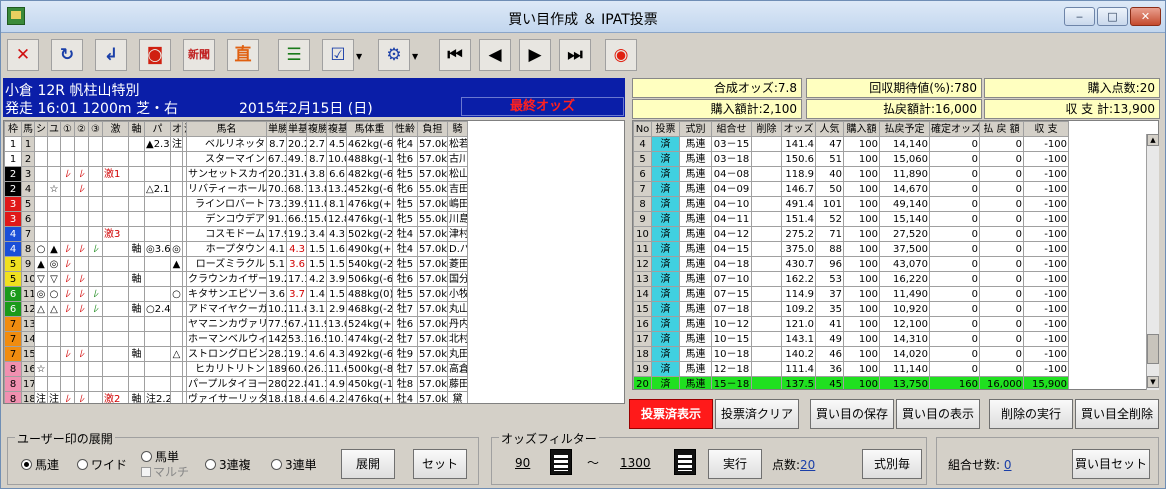 The image size is (1166, 489). Describe the element at coordinates (455, 55) in the screenshot. I see `first-button: ⏮` at that location.